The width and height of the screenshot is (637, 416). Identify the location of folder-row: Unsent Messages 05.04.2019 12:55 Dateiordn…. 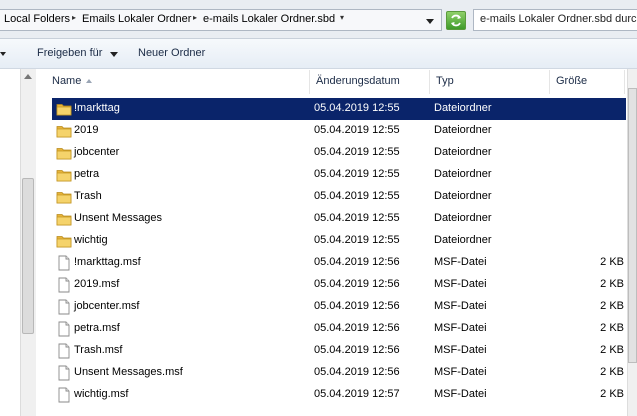
(339, 219).